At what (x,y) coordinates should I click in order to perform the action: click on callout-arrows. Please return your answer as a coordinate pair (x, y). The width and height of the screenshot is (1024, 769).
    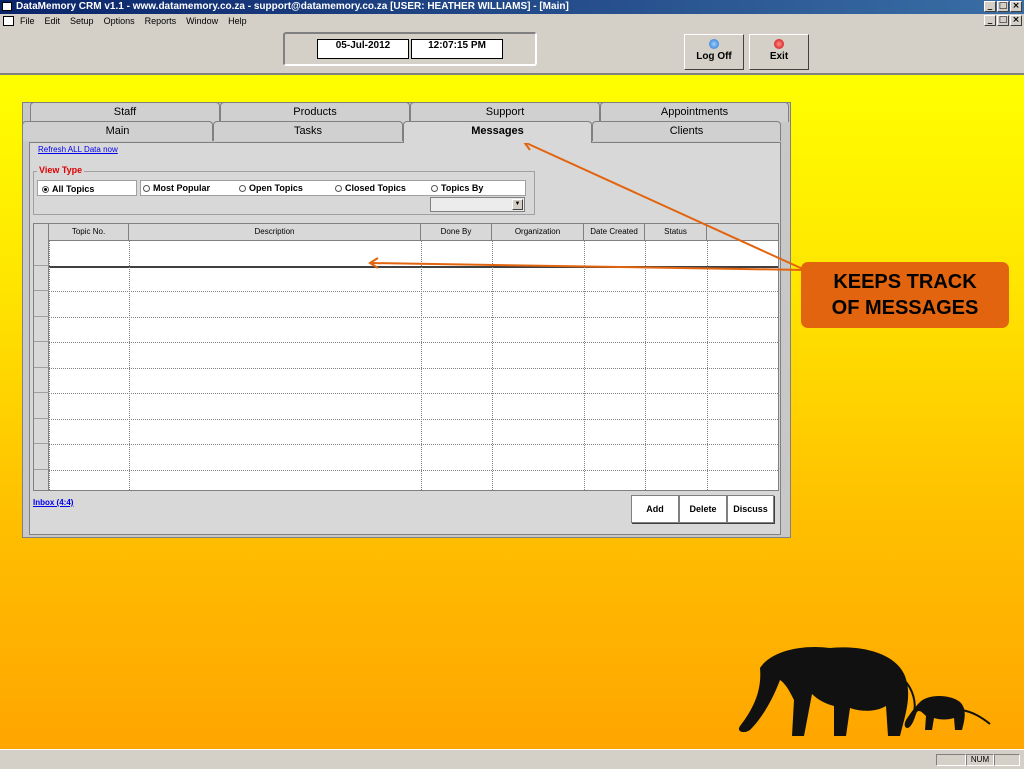
    Looking at the image, I should click on (587, 205).